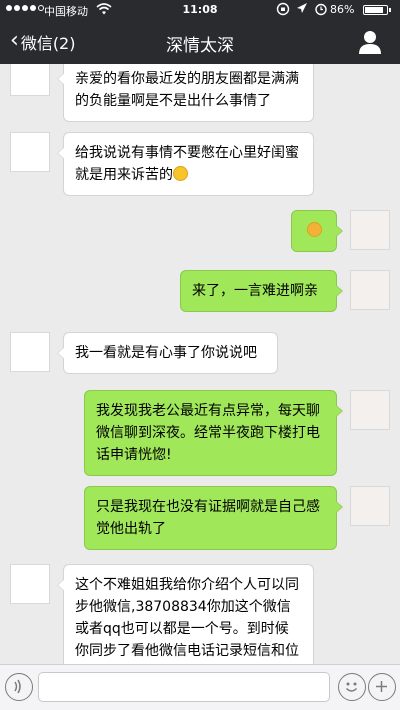  I want to click on location-icon, so click(302, 8).